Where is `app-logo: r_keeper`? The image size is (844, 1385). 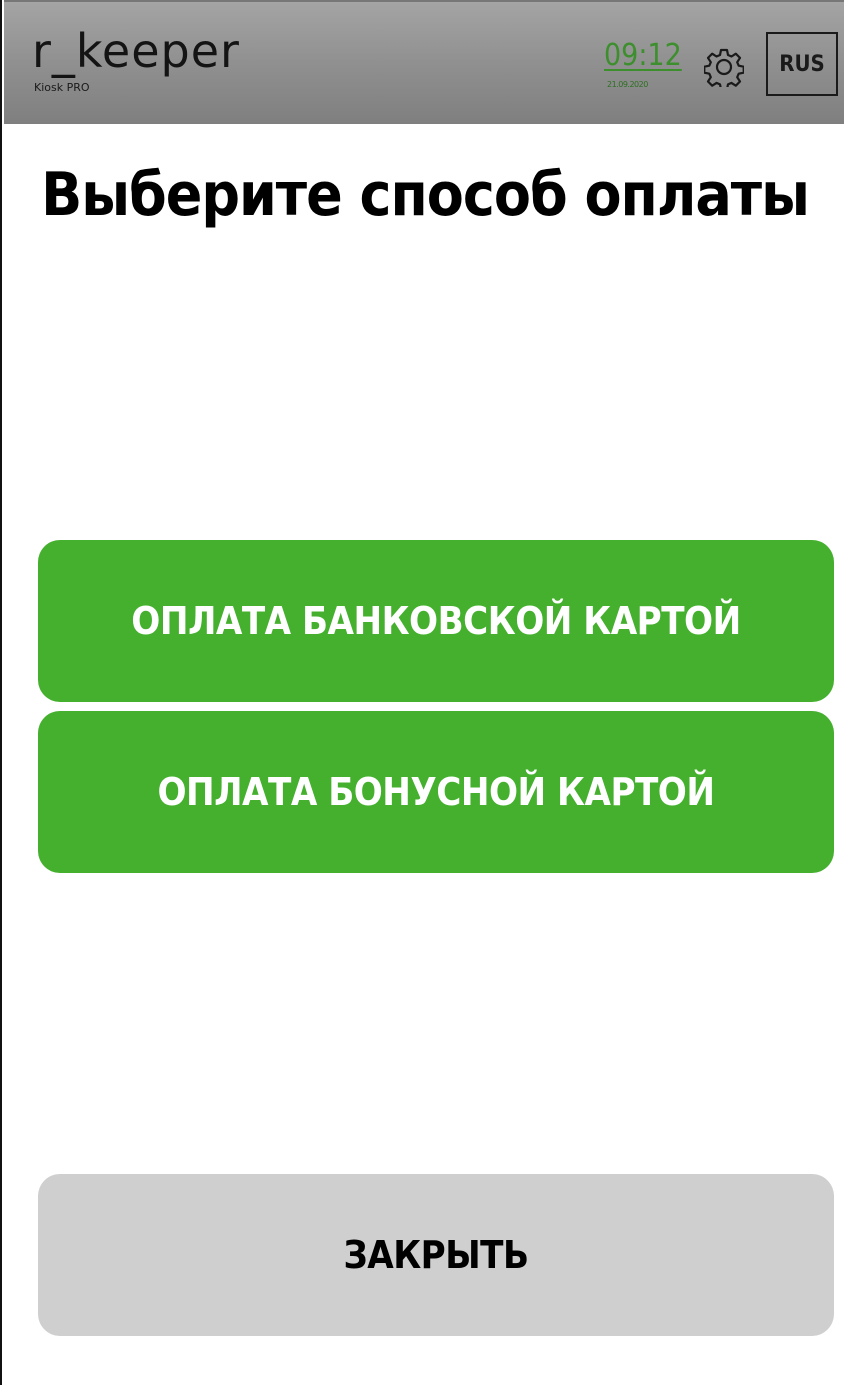 app-logo: r_keeper is located at coordinates (136, 51).